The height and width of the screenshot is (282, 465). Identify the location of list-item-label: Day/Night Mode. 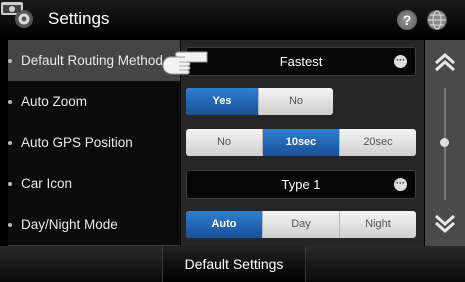
(69, 224).